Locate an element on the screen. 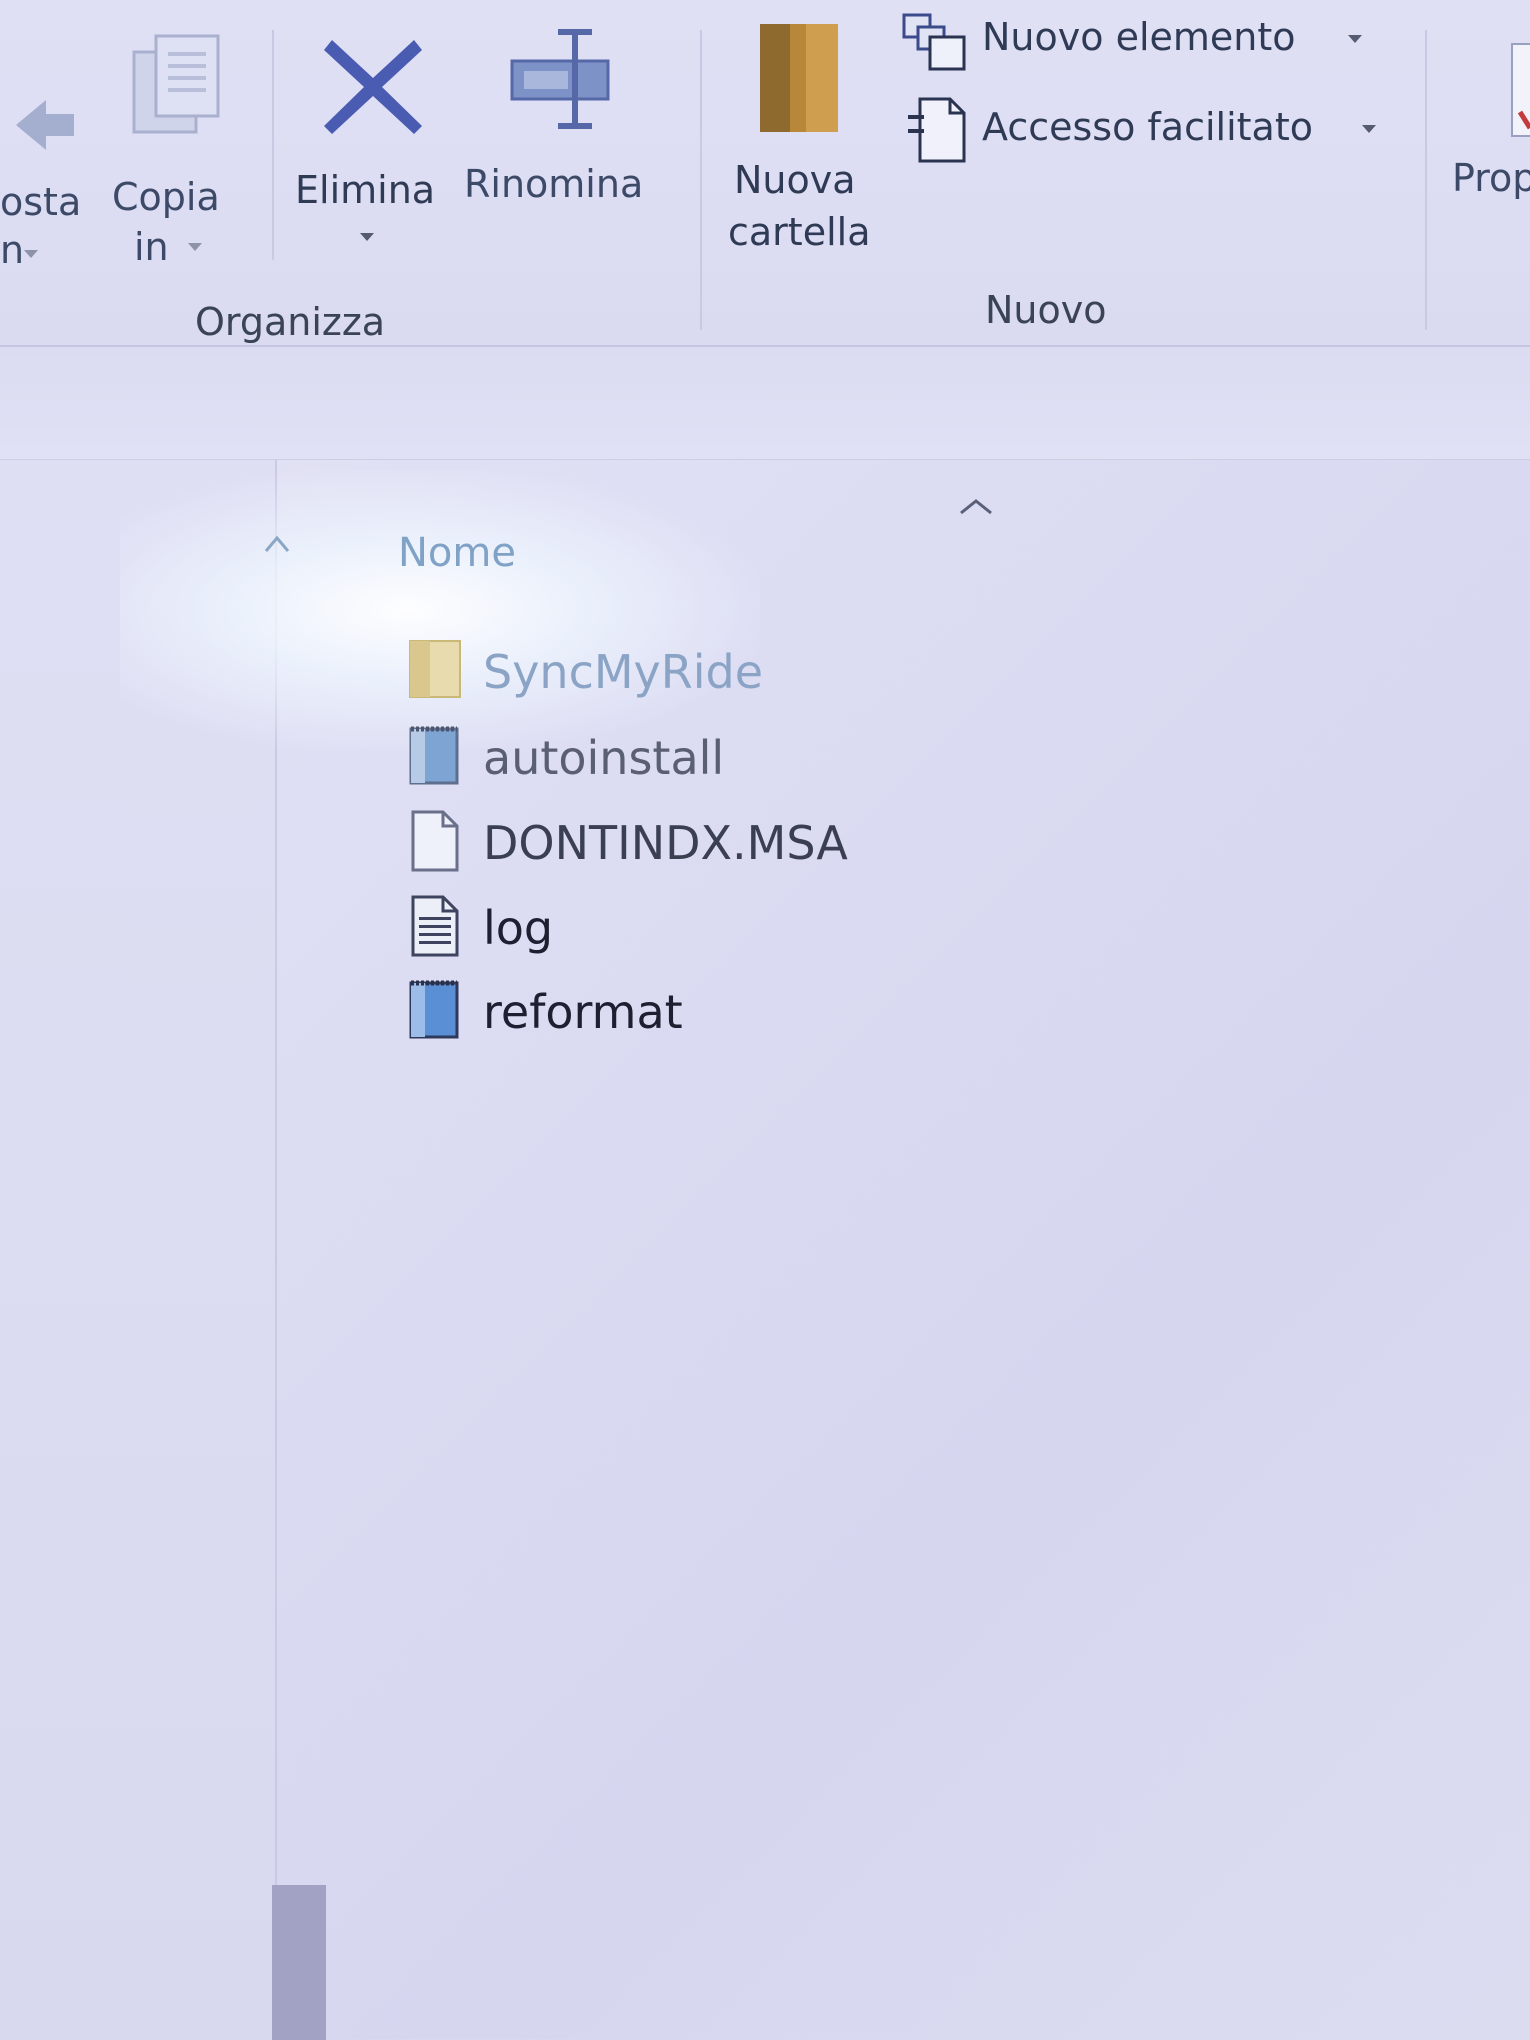 This screenshot has height=2040, width=1530. new-item-caret is located at coordinates (1355, 39).